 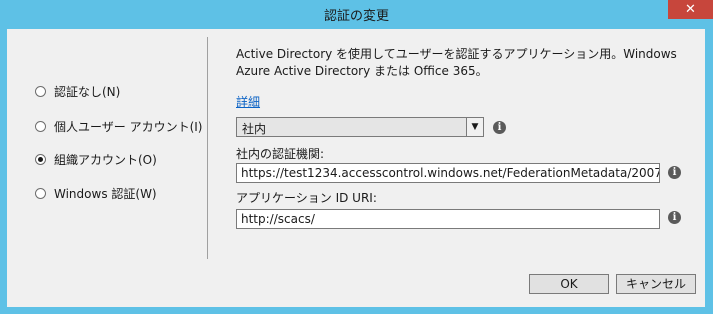 I want to click on radio-windows-auth: Windows 認証(W), so click(x=96, y=193).